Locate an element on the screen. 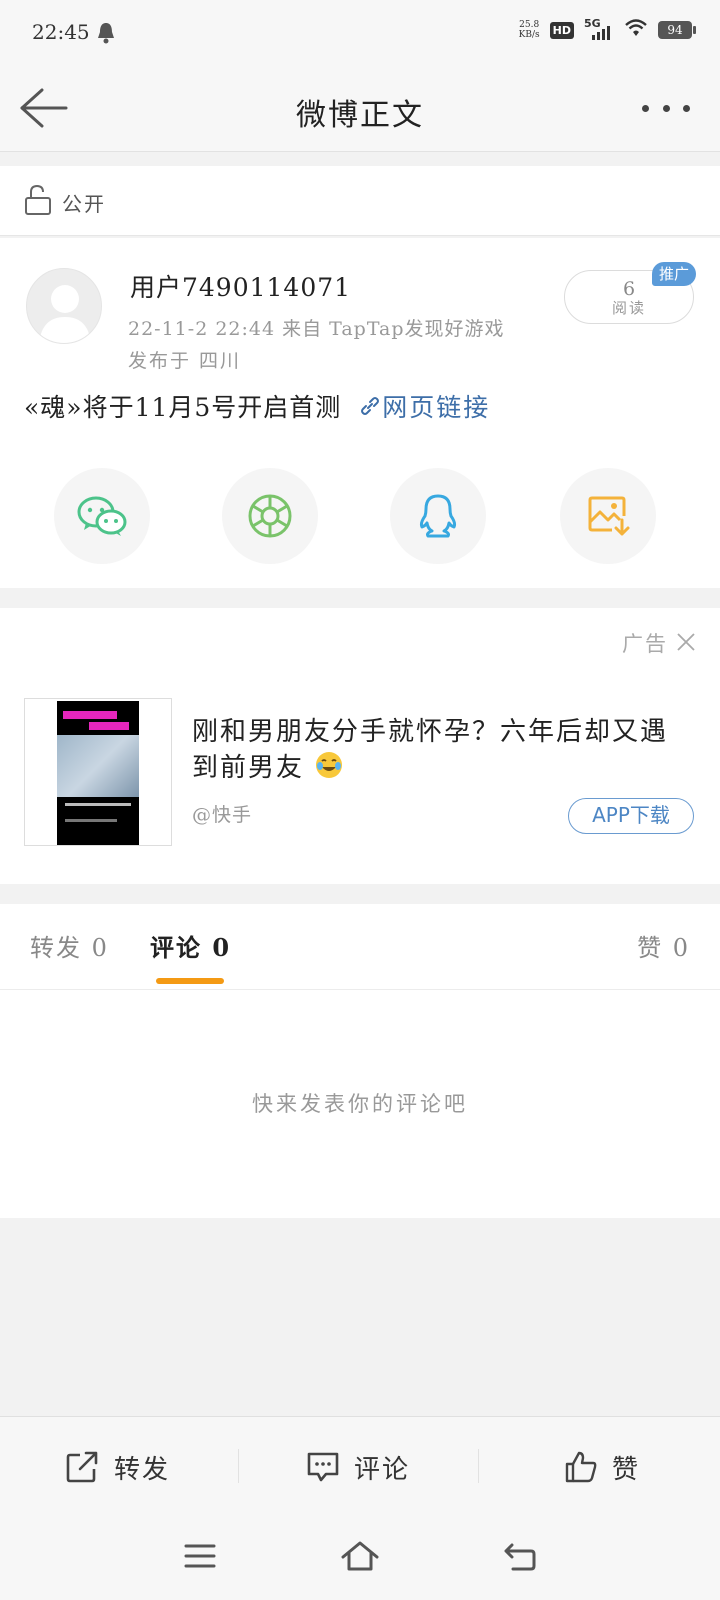  tab-like: 赞 0 is located at coordinates (663, 945).